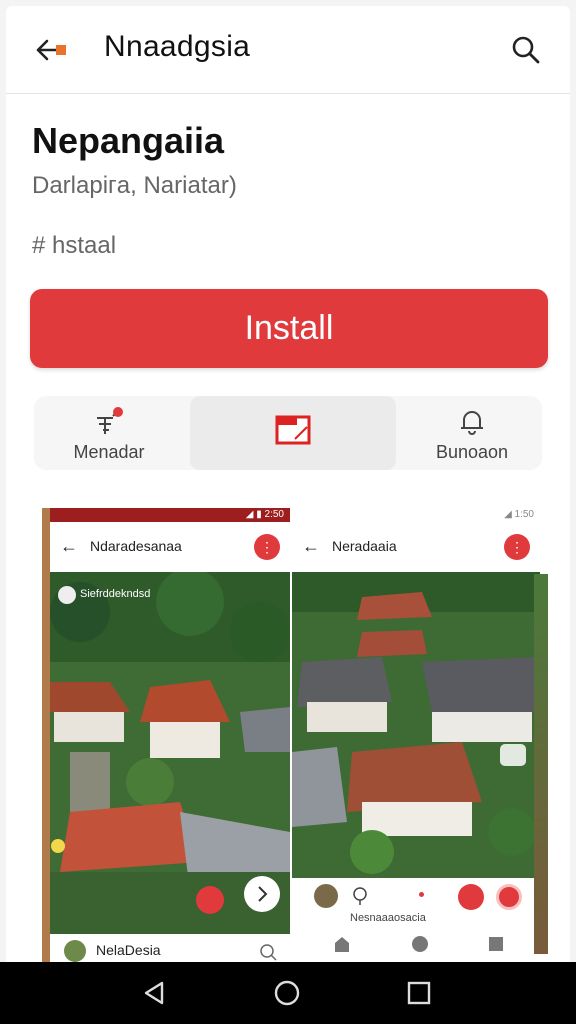 The width and height of the screenshot is (576, 1024). I want to click on nav-back-icon, so click(155, 993).